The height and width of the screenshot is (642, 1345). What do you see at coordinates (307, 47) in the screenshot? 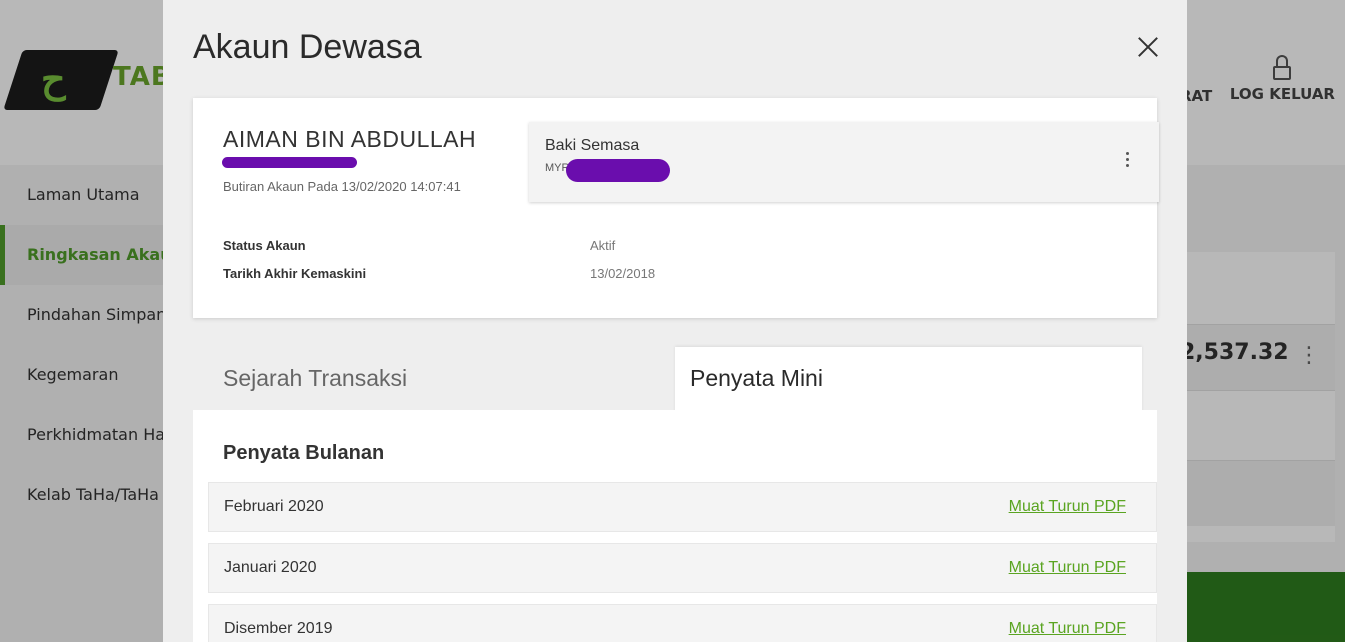
I see `modal-title: Akaun Dewasa` at bounding box center [307, 47].